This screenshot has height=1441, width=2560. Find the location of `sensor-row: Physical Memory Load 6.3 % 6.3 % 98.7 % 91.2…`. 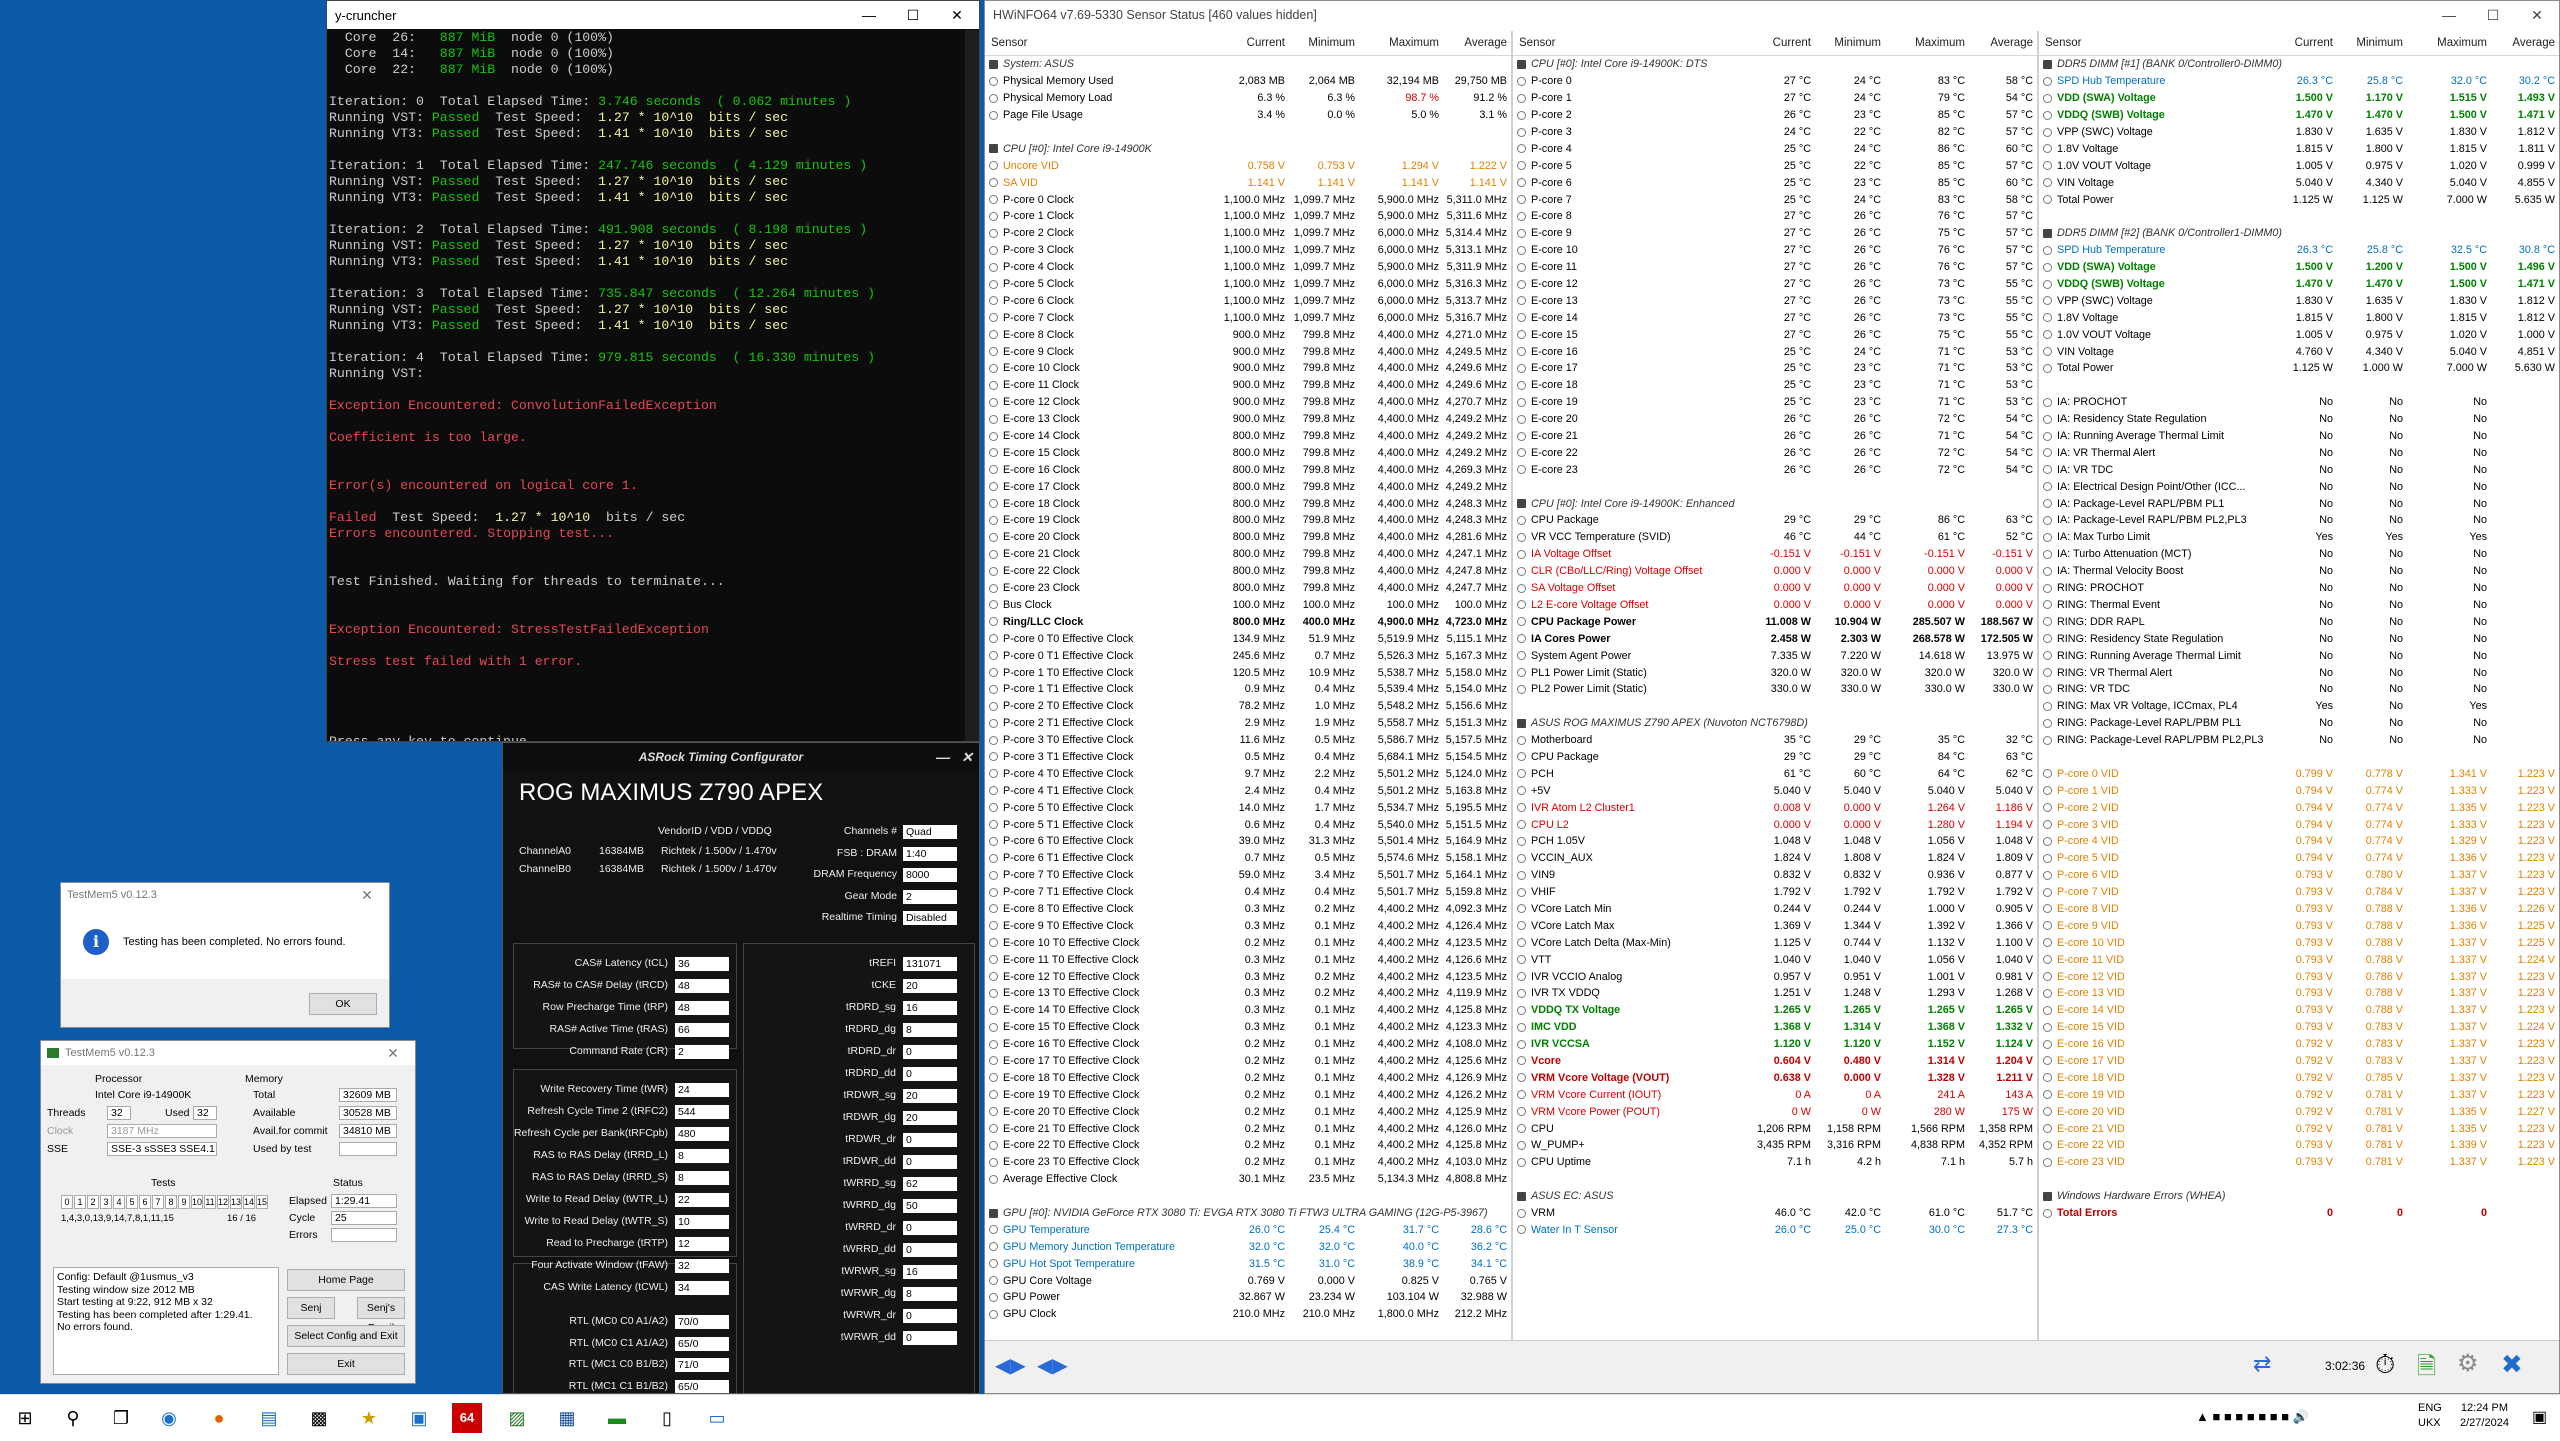

sensor-row: Physical Memory Load 6.3 % 6.3 % 98.7 % 91.2… is located at coordinates (1248, 98).